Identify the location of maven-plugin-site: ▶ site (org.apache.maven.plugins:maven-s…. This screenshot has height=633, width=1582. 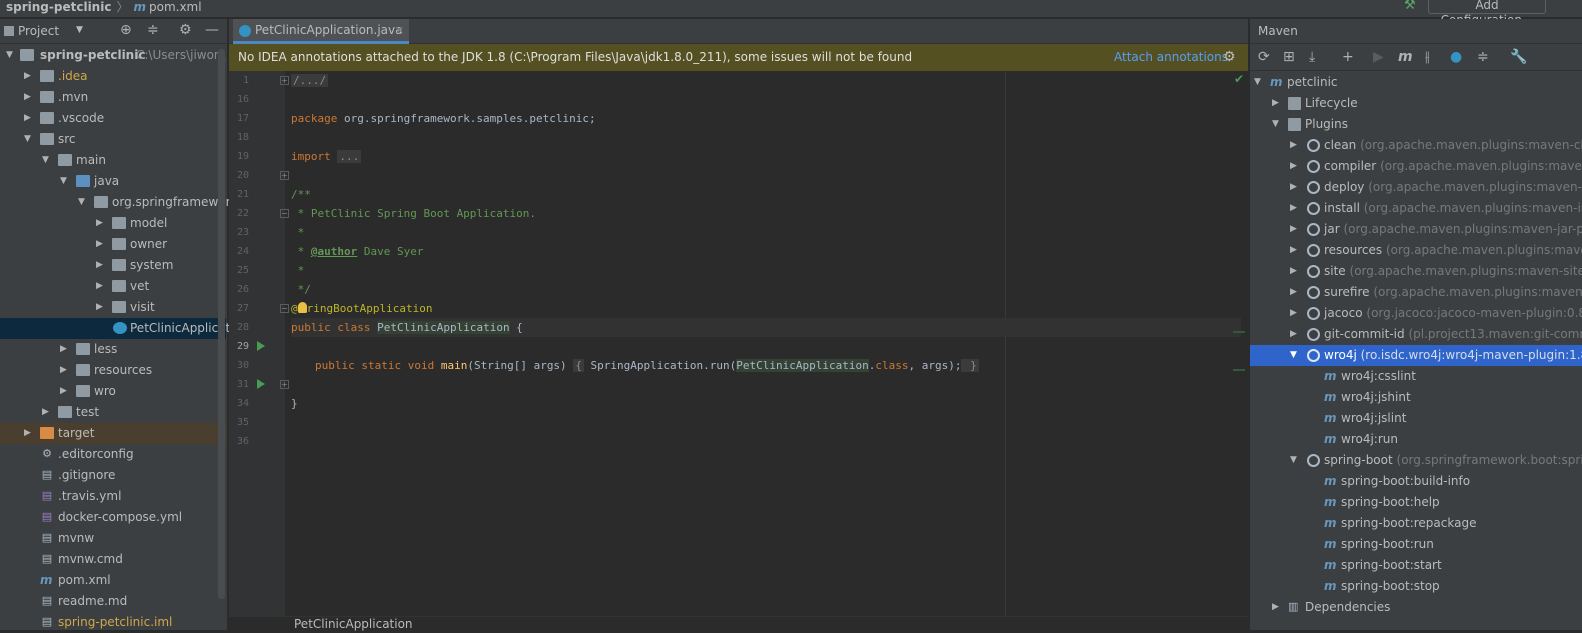
(1416, 271).